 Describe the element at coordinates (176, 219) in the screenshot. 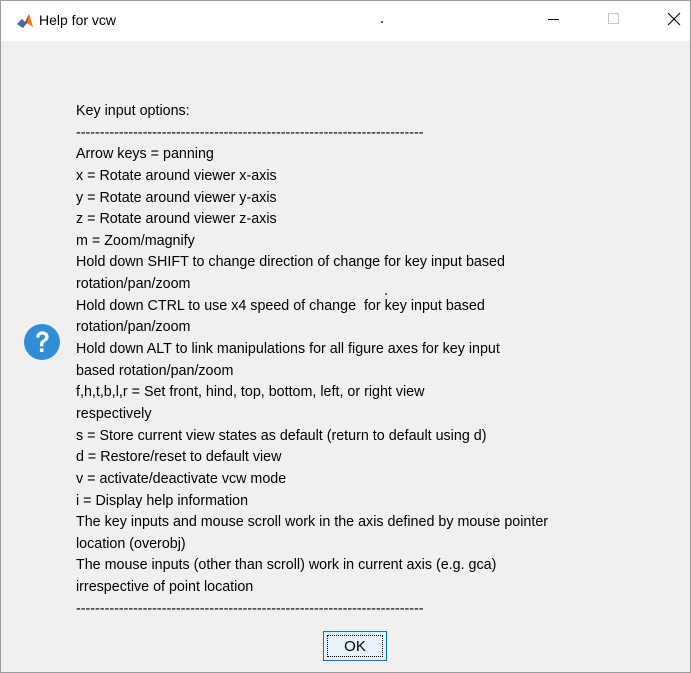

I see `message-line: z = Rotate around viewer z-axis` at that location.